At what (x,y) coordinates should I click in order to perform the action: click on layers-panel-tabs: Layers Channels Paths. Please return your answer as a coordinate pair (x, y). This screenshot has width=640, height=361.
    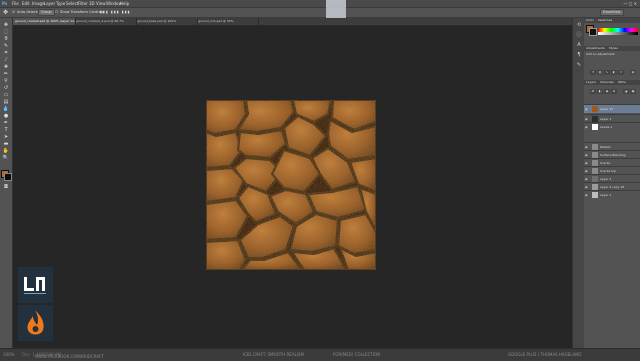
    Looking at the image, I should click on (612, 82).